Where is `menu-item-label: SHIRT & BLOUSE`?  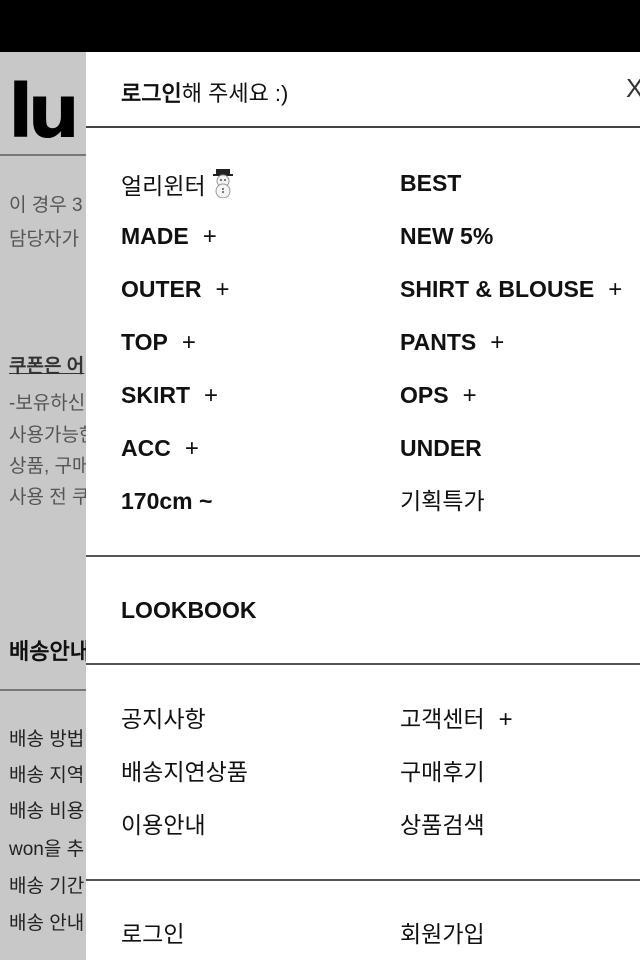 menu-item-label: SHIRT & BLOUSE is located at coordinates (497, 289).